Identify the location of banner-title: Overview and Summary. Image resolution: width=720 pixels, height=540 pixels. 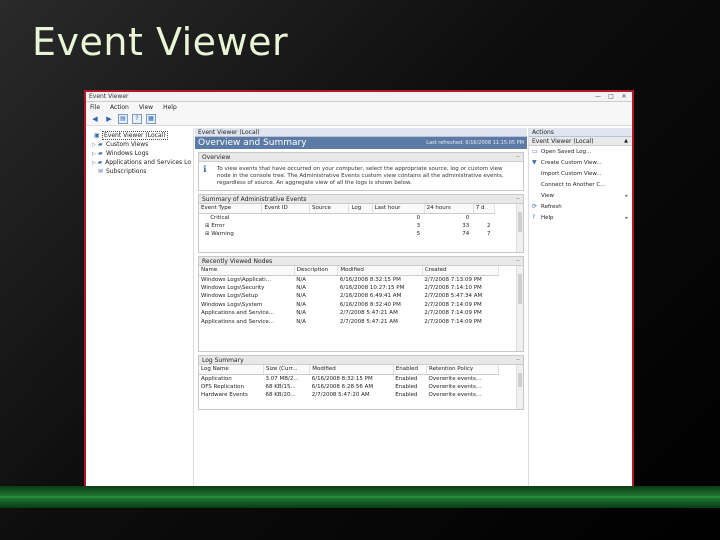
(252, 143).